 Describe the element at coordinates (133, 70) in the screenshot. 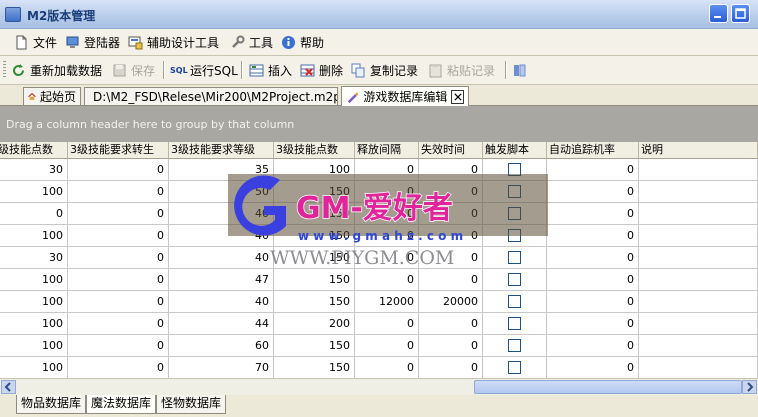

I see `save-button: 保存` at that location.